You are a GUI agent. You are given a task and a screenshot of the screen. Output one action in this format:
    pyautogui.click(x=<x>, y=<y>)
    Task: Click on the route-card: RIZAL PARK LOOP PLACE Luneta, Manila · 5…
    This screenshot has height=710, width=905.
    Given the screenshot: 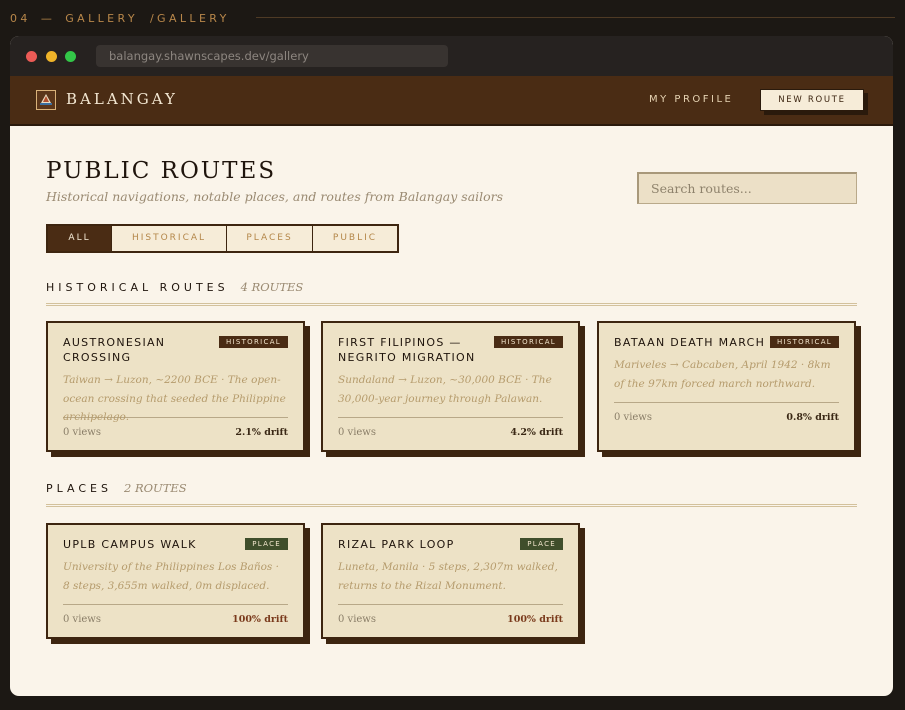 What is the action you would take?
    pyautogui.click(x=450, y=581)
    